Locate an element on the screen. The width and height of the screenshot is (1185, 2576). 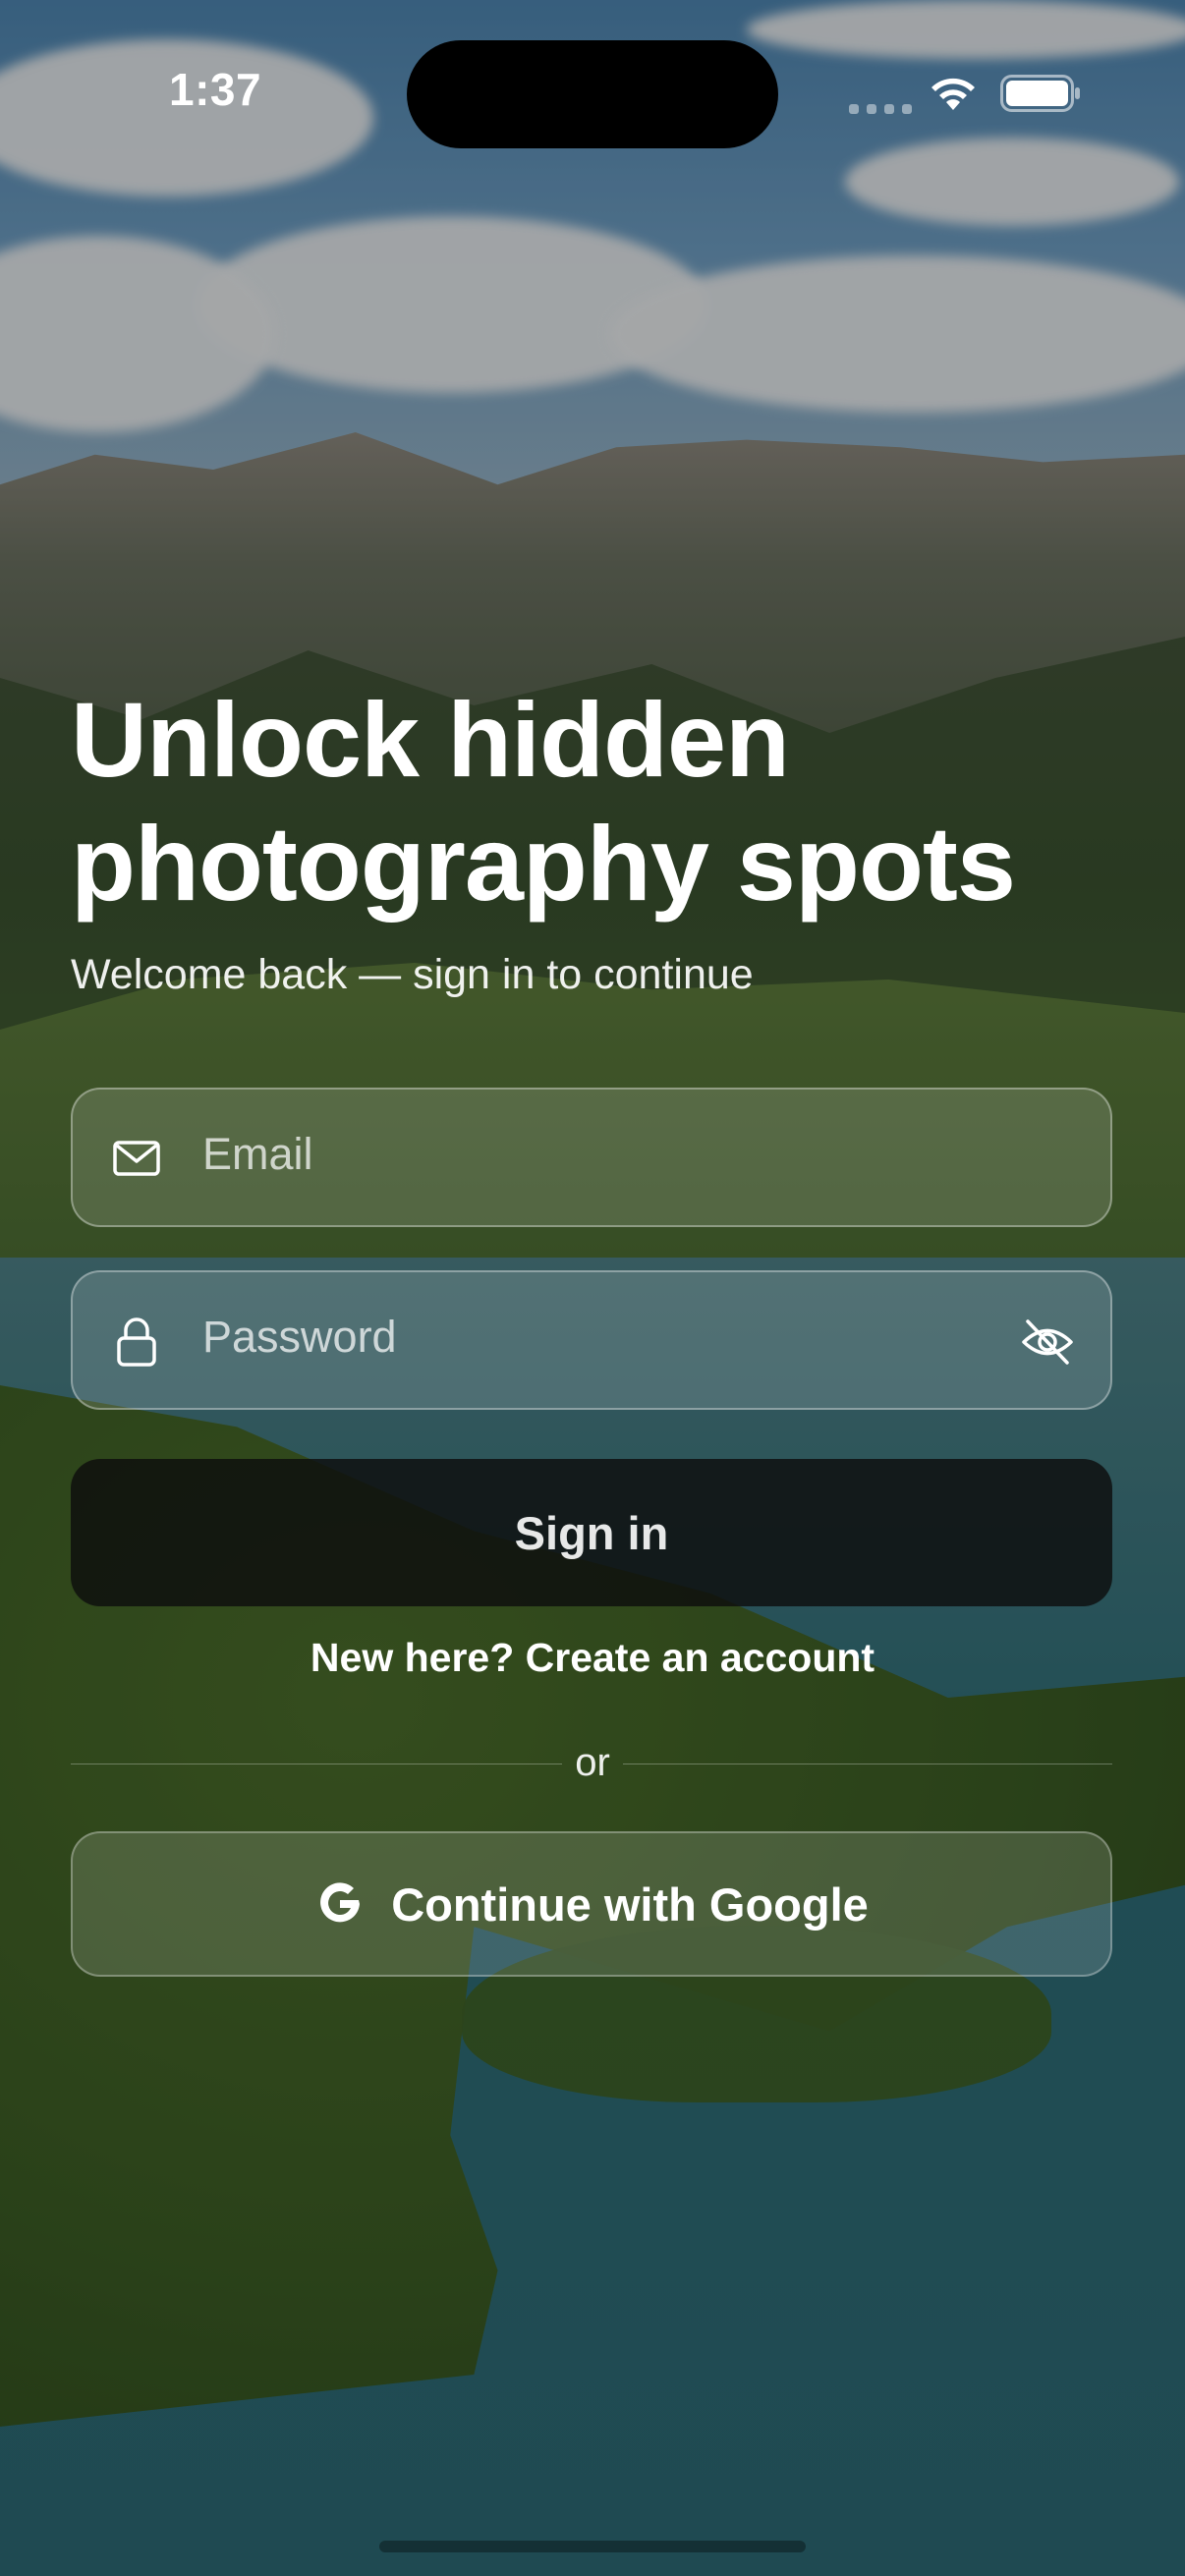
email-field: Email is located at coordinates (592, 1157).